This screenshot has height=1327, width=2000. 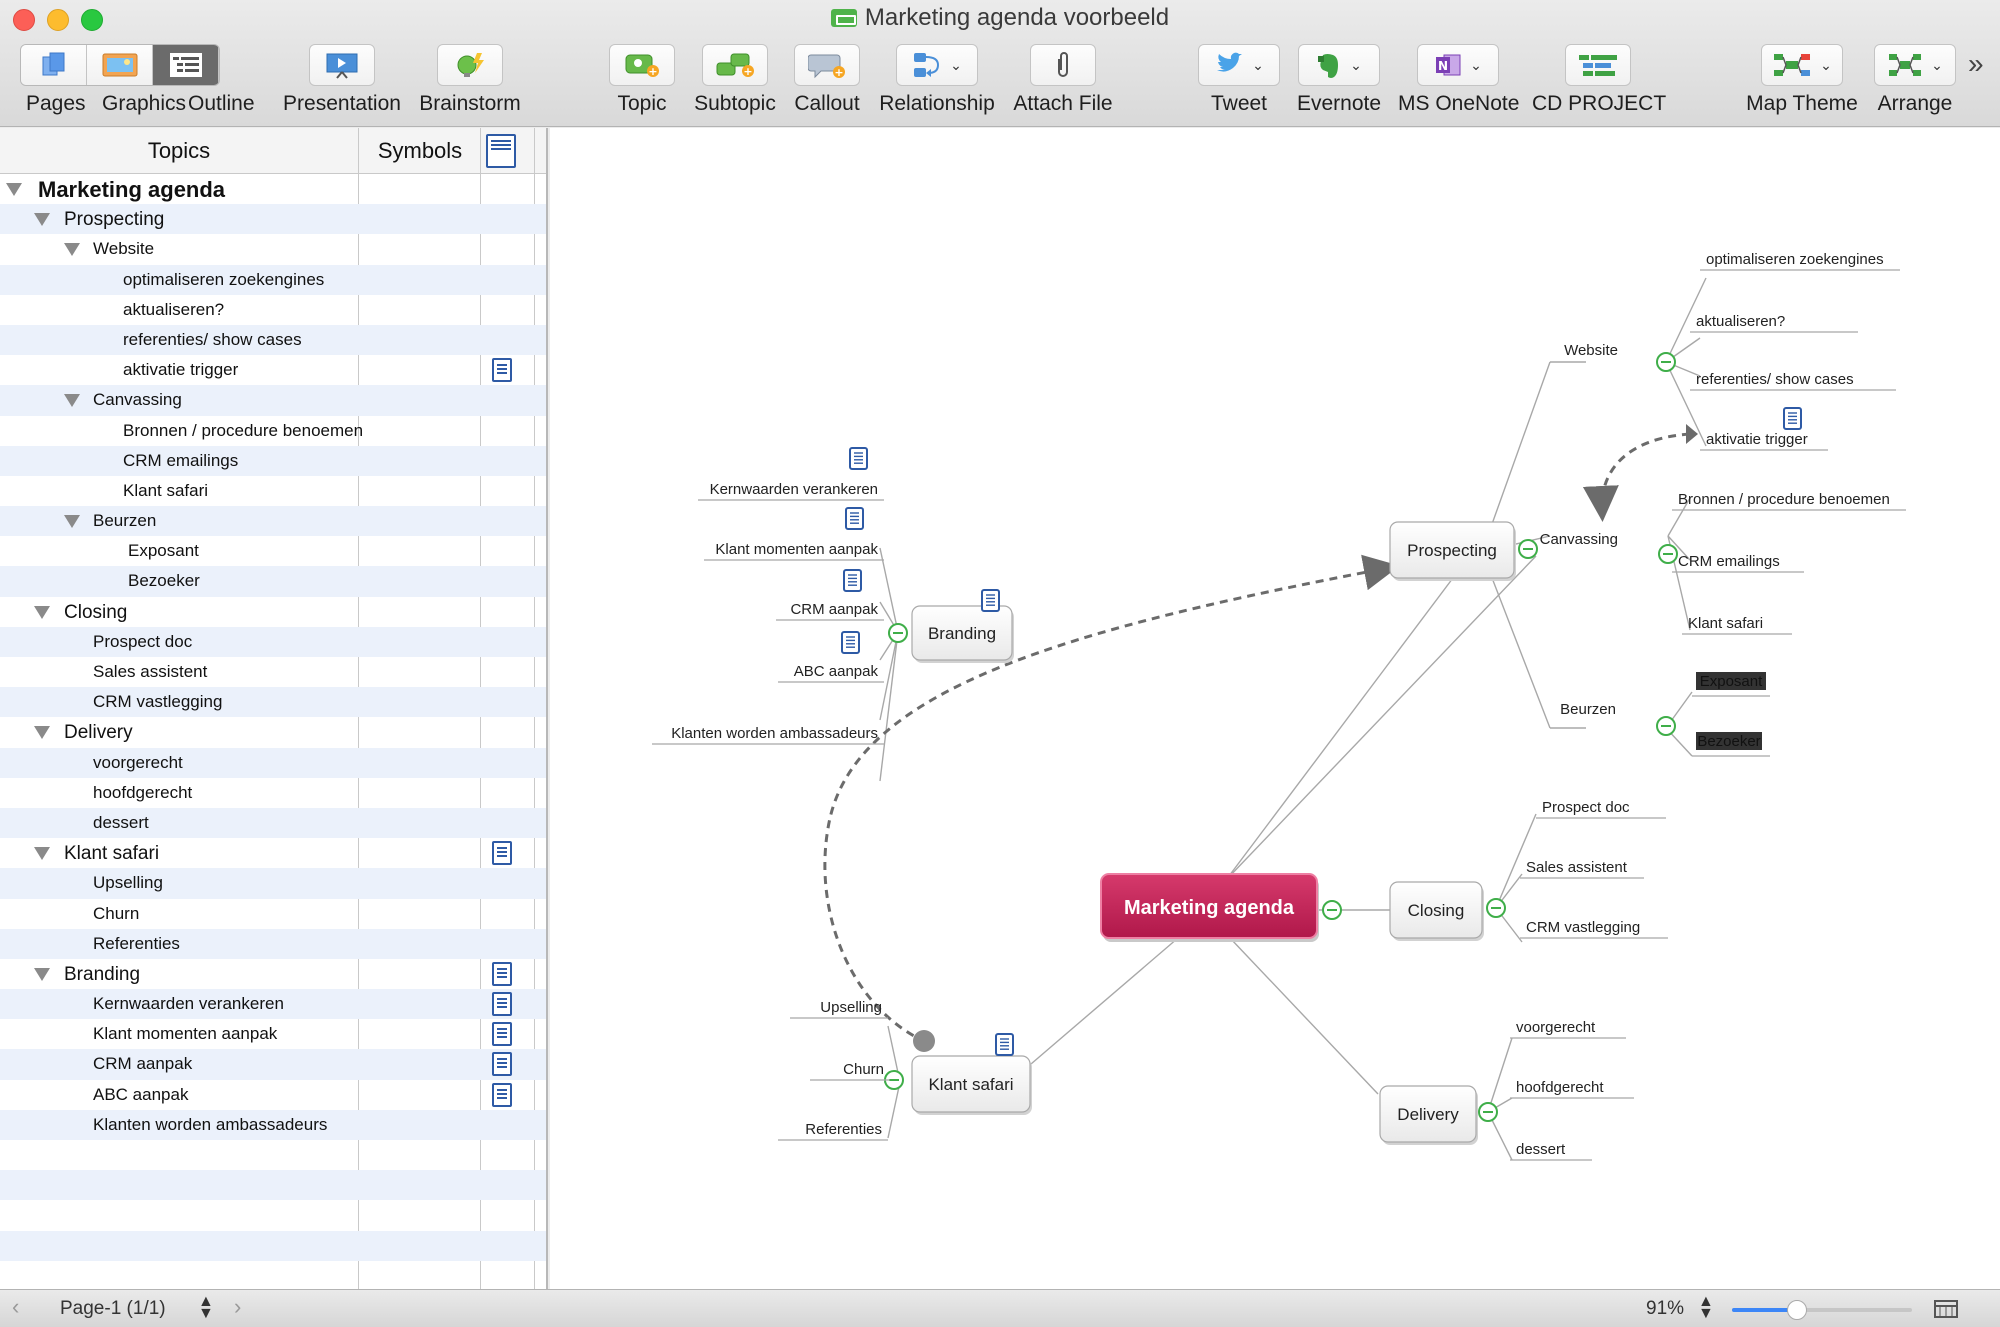 What do you see at coordinates (273, 672) in the screenshot?
I see `outline-row: Sales assistent` at bounding box center [273, 672].